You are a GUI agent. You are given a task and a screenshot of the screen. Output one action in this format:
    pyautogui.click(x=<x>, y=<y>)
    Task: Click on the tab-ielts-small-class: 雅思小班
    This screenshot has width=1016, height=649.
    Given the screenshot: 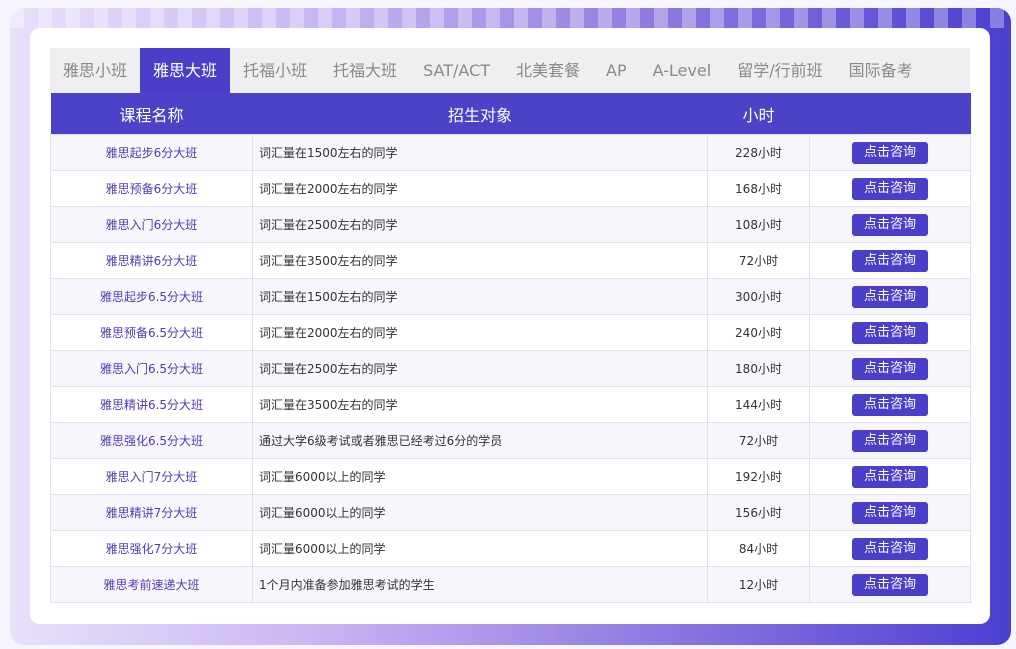 What is the action you would take?
    pyautogui.click(x=95, y=70)
    